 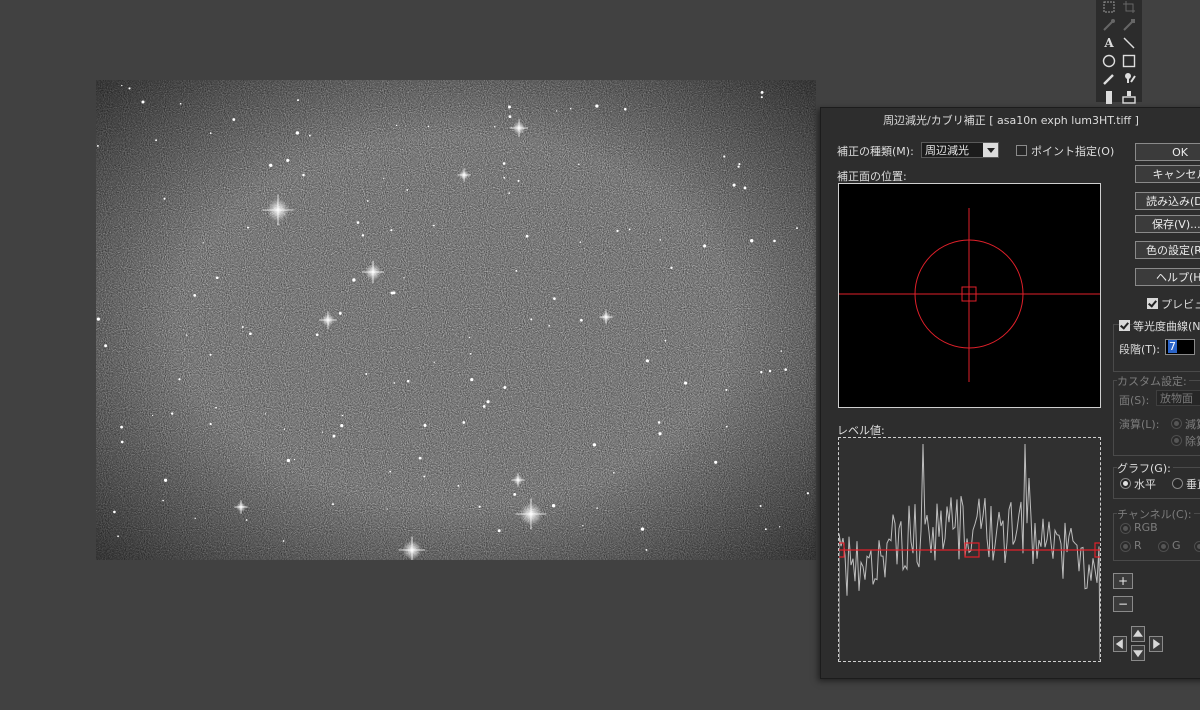 What do you see at coordinates (1138, 634) in the screenshot?
I see `move-up-button` at bounding box center [1138, 634].